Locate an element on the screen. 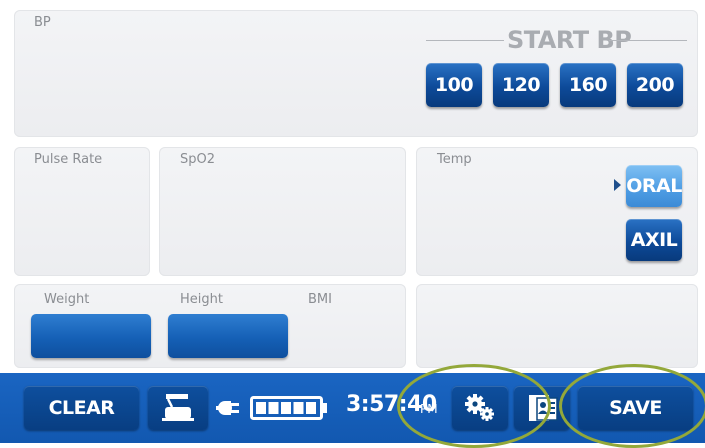  battery-icon is located at coordinates (288, 408).